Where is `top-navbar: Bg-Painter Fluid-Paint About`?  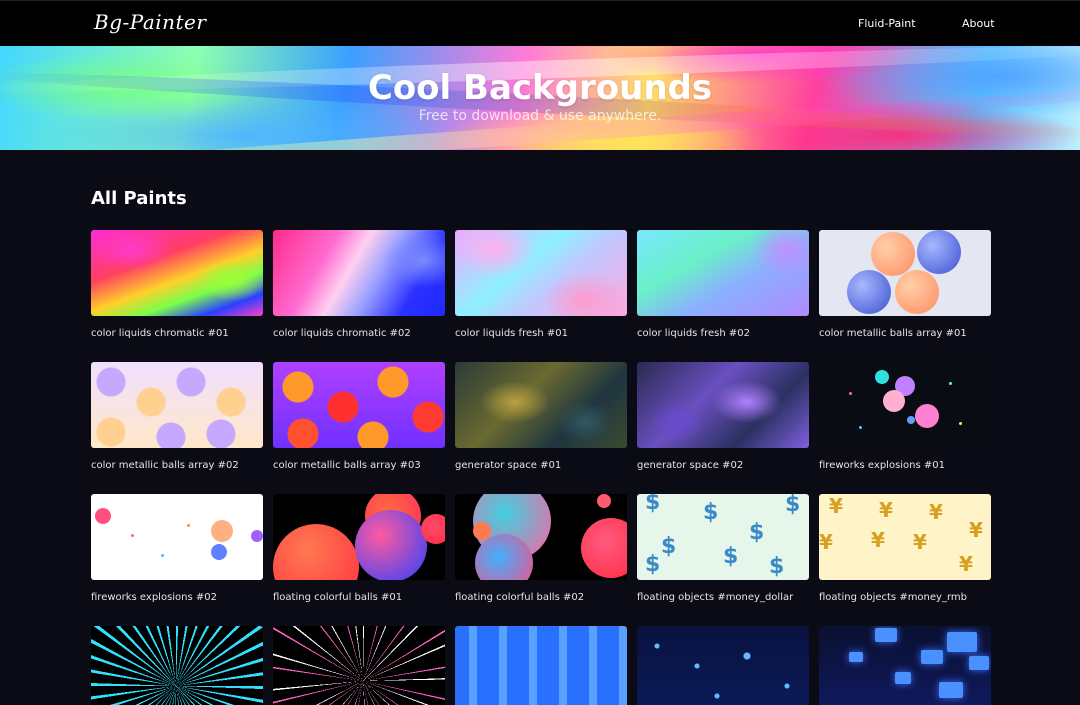 top-navbar: Bg-Painter Fluid-Paint About is located at coordinates (540, 23).